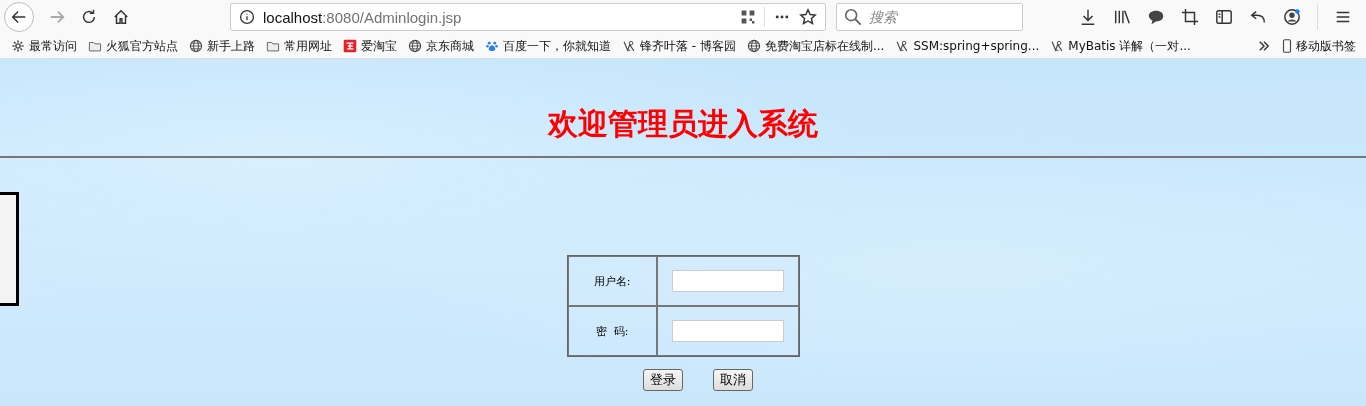 The image size is (1366, 406). What do you see at coordinates (1292, 17) in the screenshot?
I see `account-icon` at bounding box center [1292, 17].